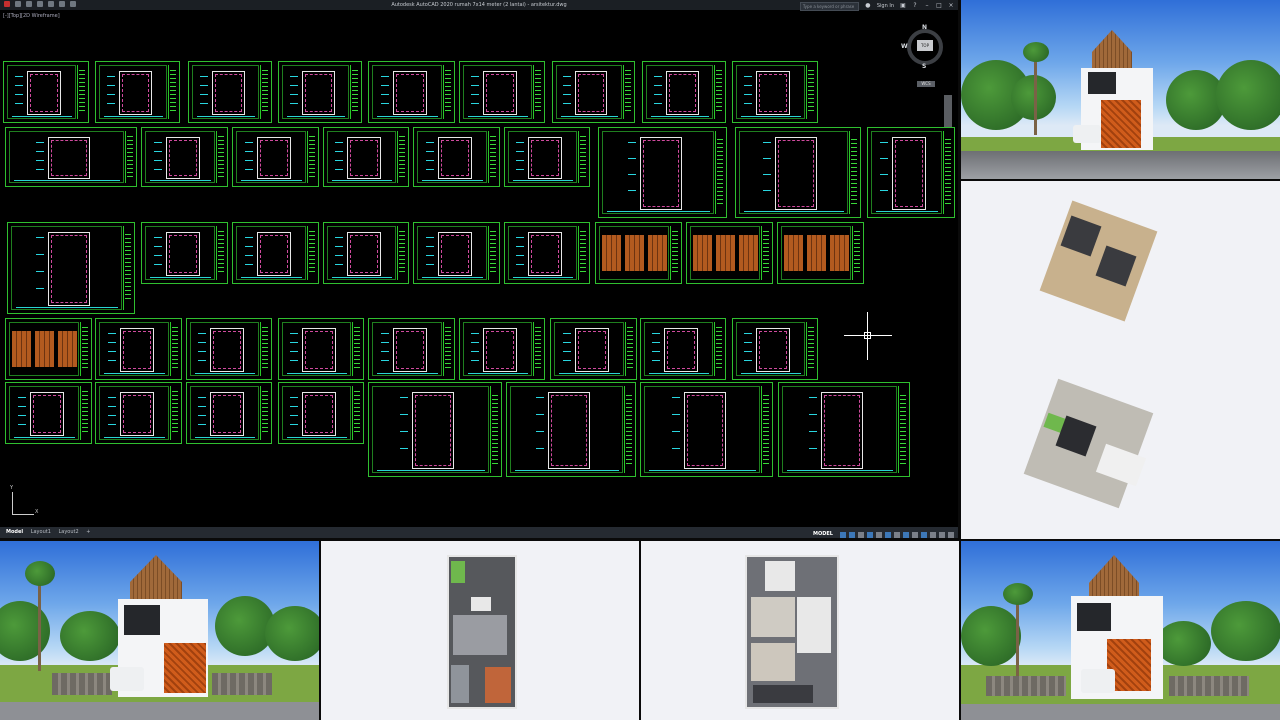  I want to click on compass-west: W, so click(904, 46).